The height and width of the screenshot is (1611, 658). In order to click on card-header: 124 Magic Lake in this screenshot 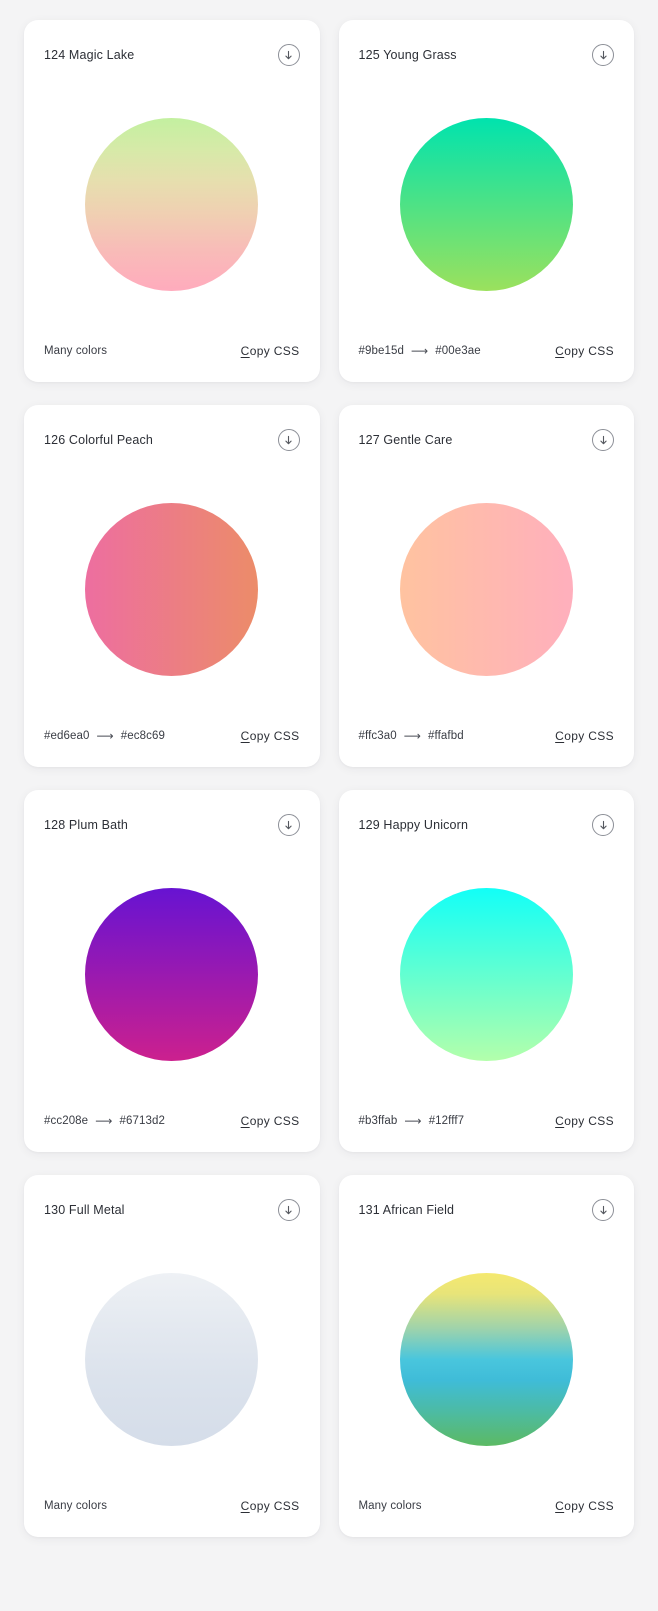, I will do `click(172, 55)`.